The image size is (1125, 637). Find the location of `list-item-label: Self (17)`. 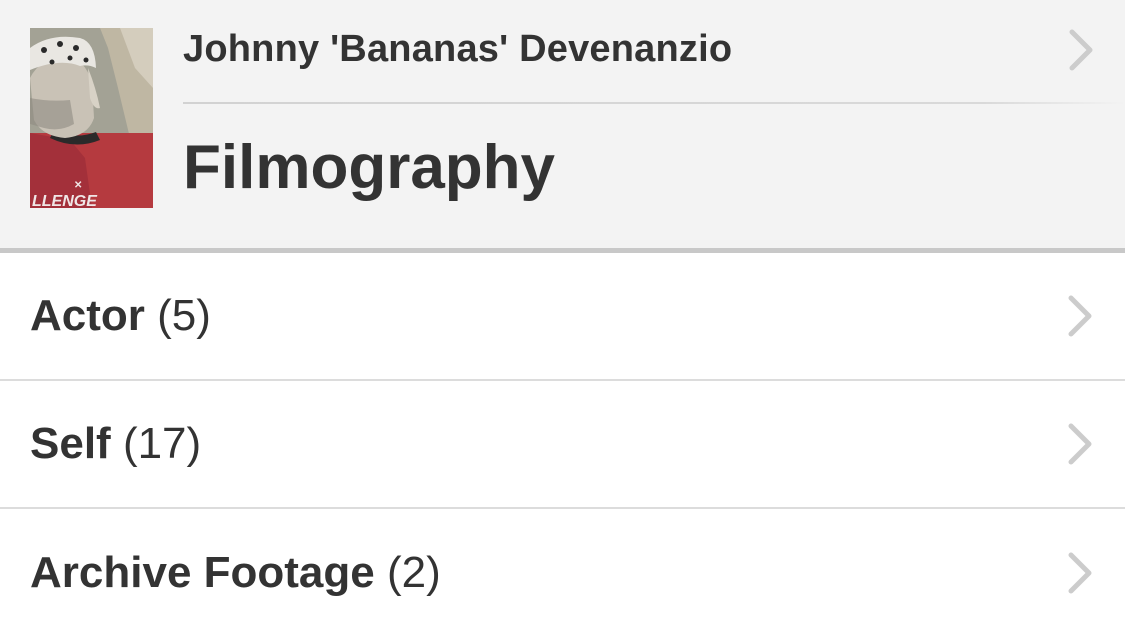

list-item-label: Self (17) is located at coordinates (115, 444).